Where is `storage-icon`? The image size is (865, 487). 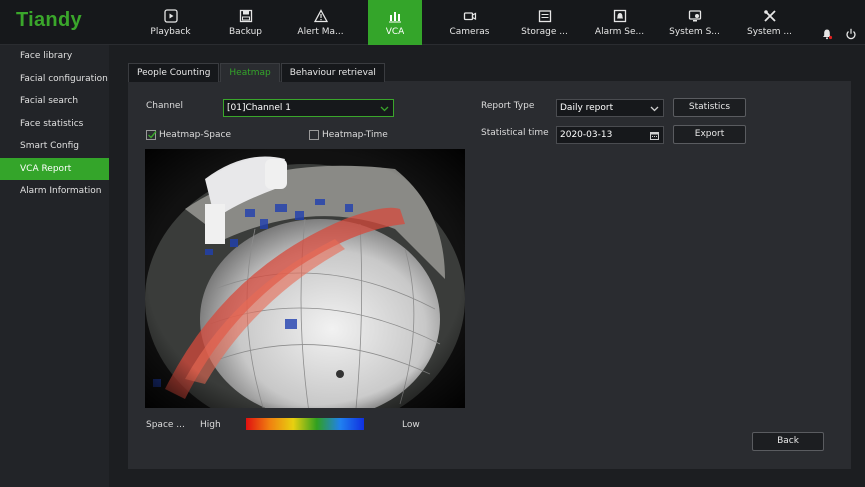
storage-icon is located at coordinates (544, 16).